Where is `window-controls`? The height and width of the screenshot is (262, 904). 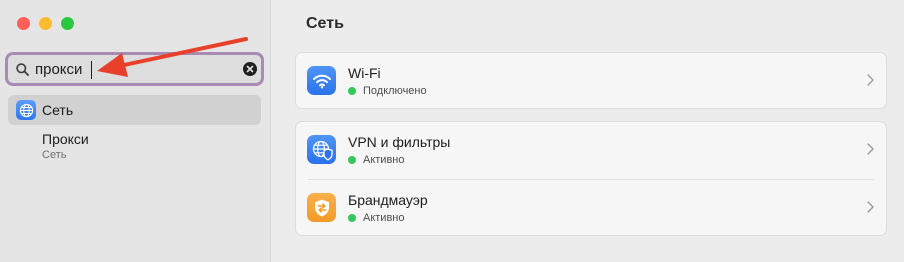 window-controls is located at coordinates (45, 23).